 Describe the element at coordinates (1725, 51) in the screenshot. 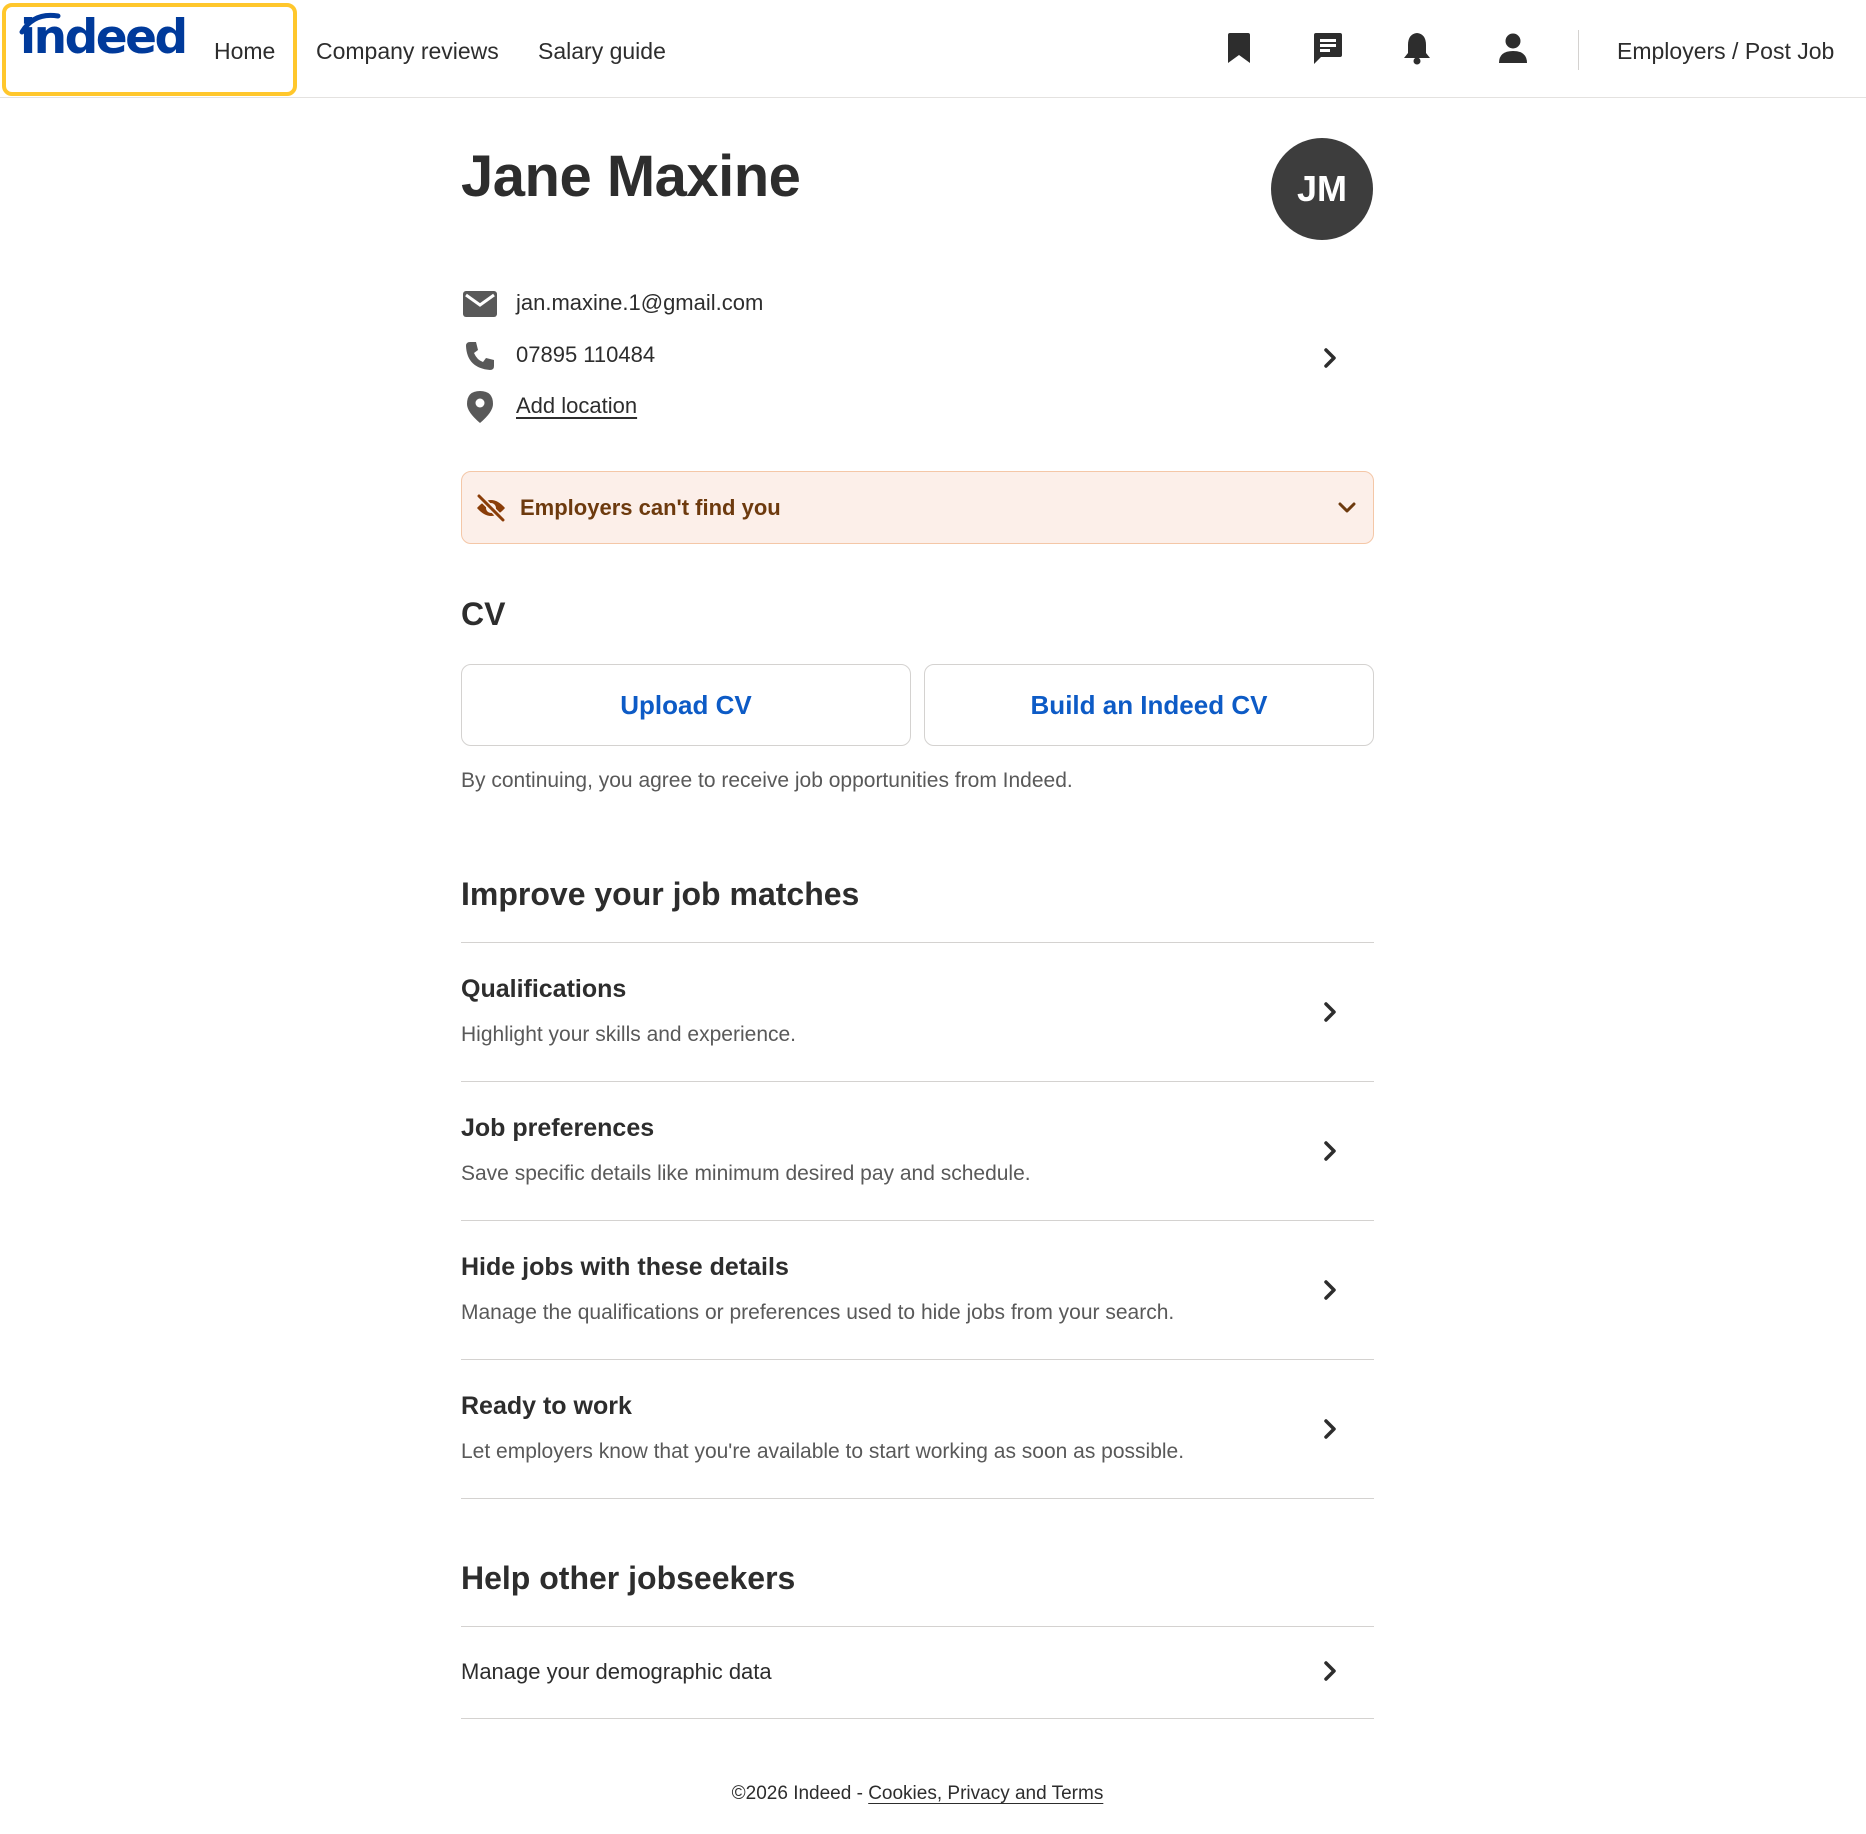

I see `nav-employers-post-job: Employers / Post Job` at that location.